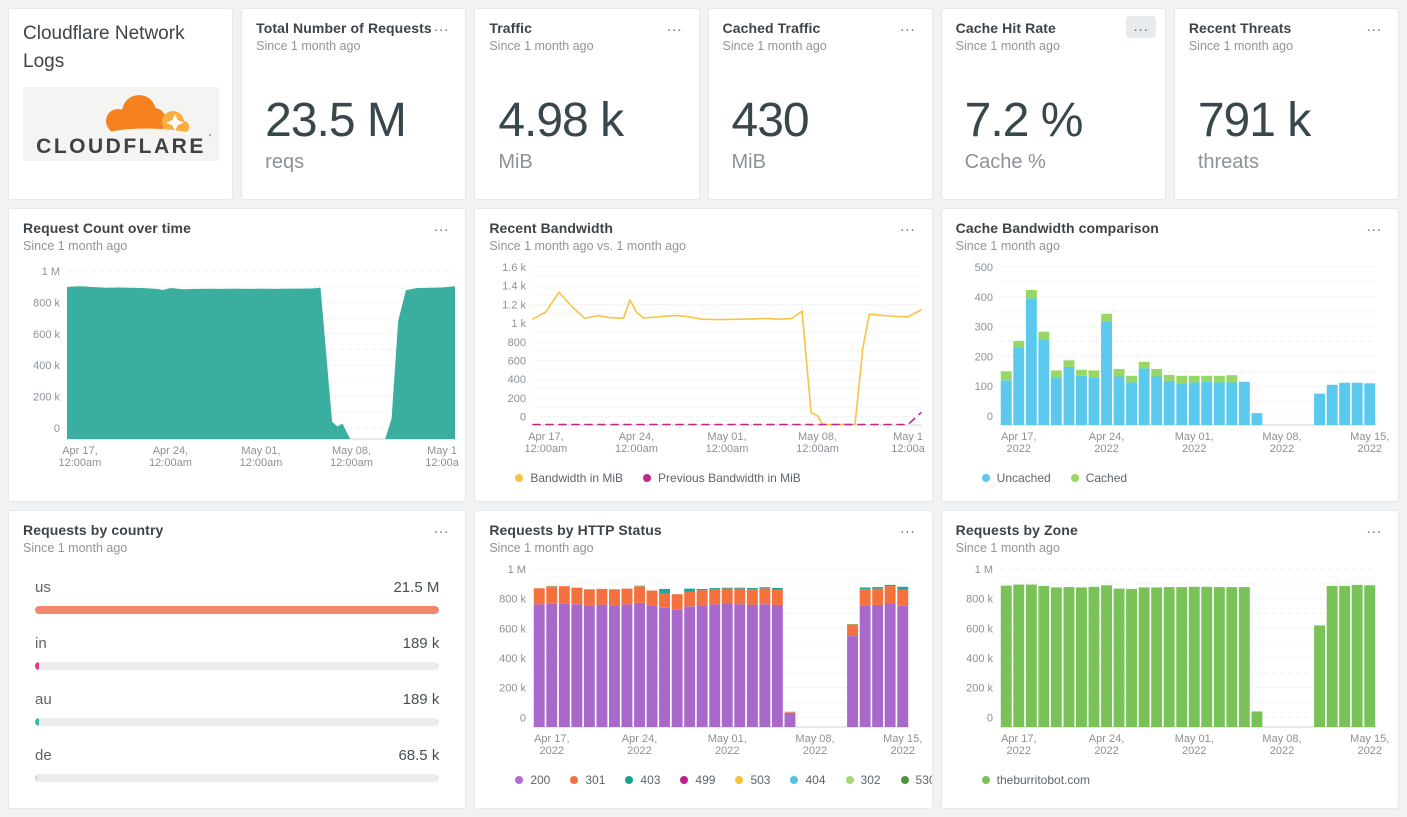 This screenshot has height=817, width=1407. Describe the element at coordinates (43, 755) in the screenshot. I see `country-name: de` at that location.